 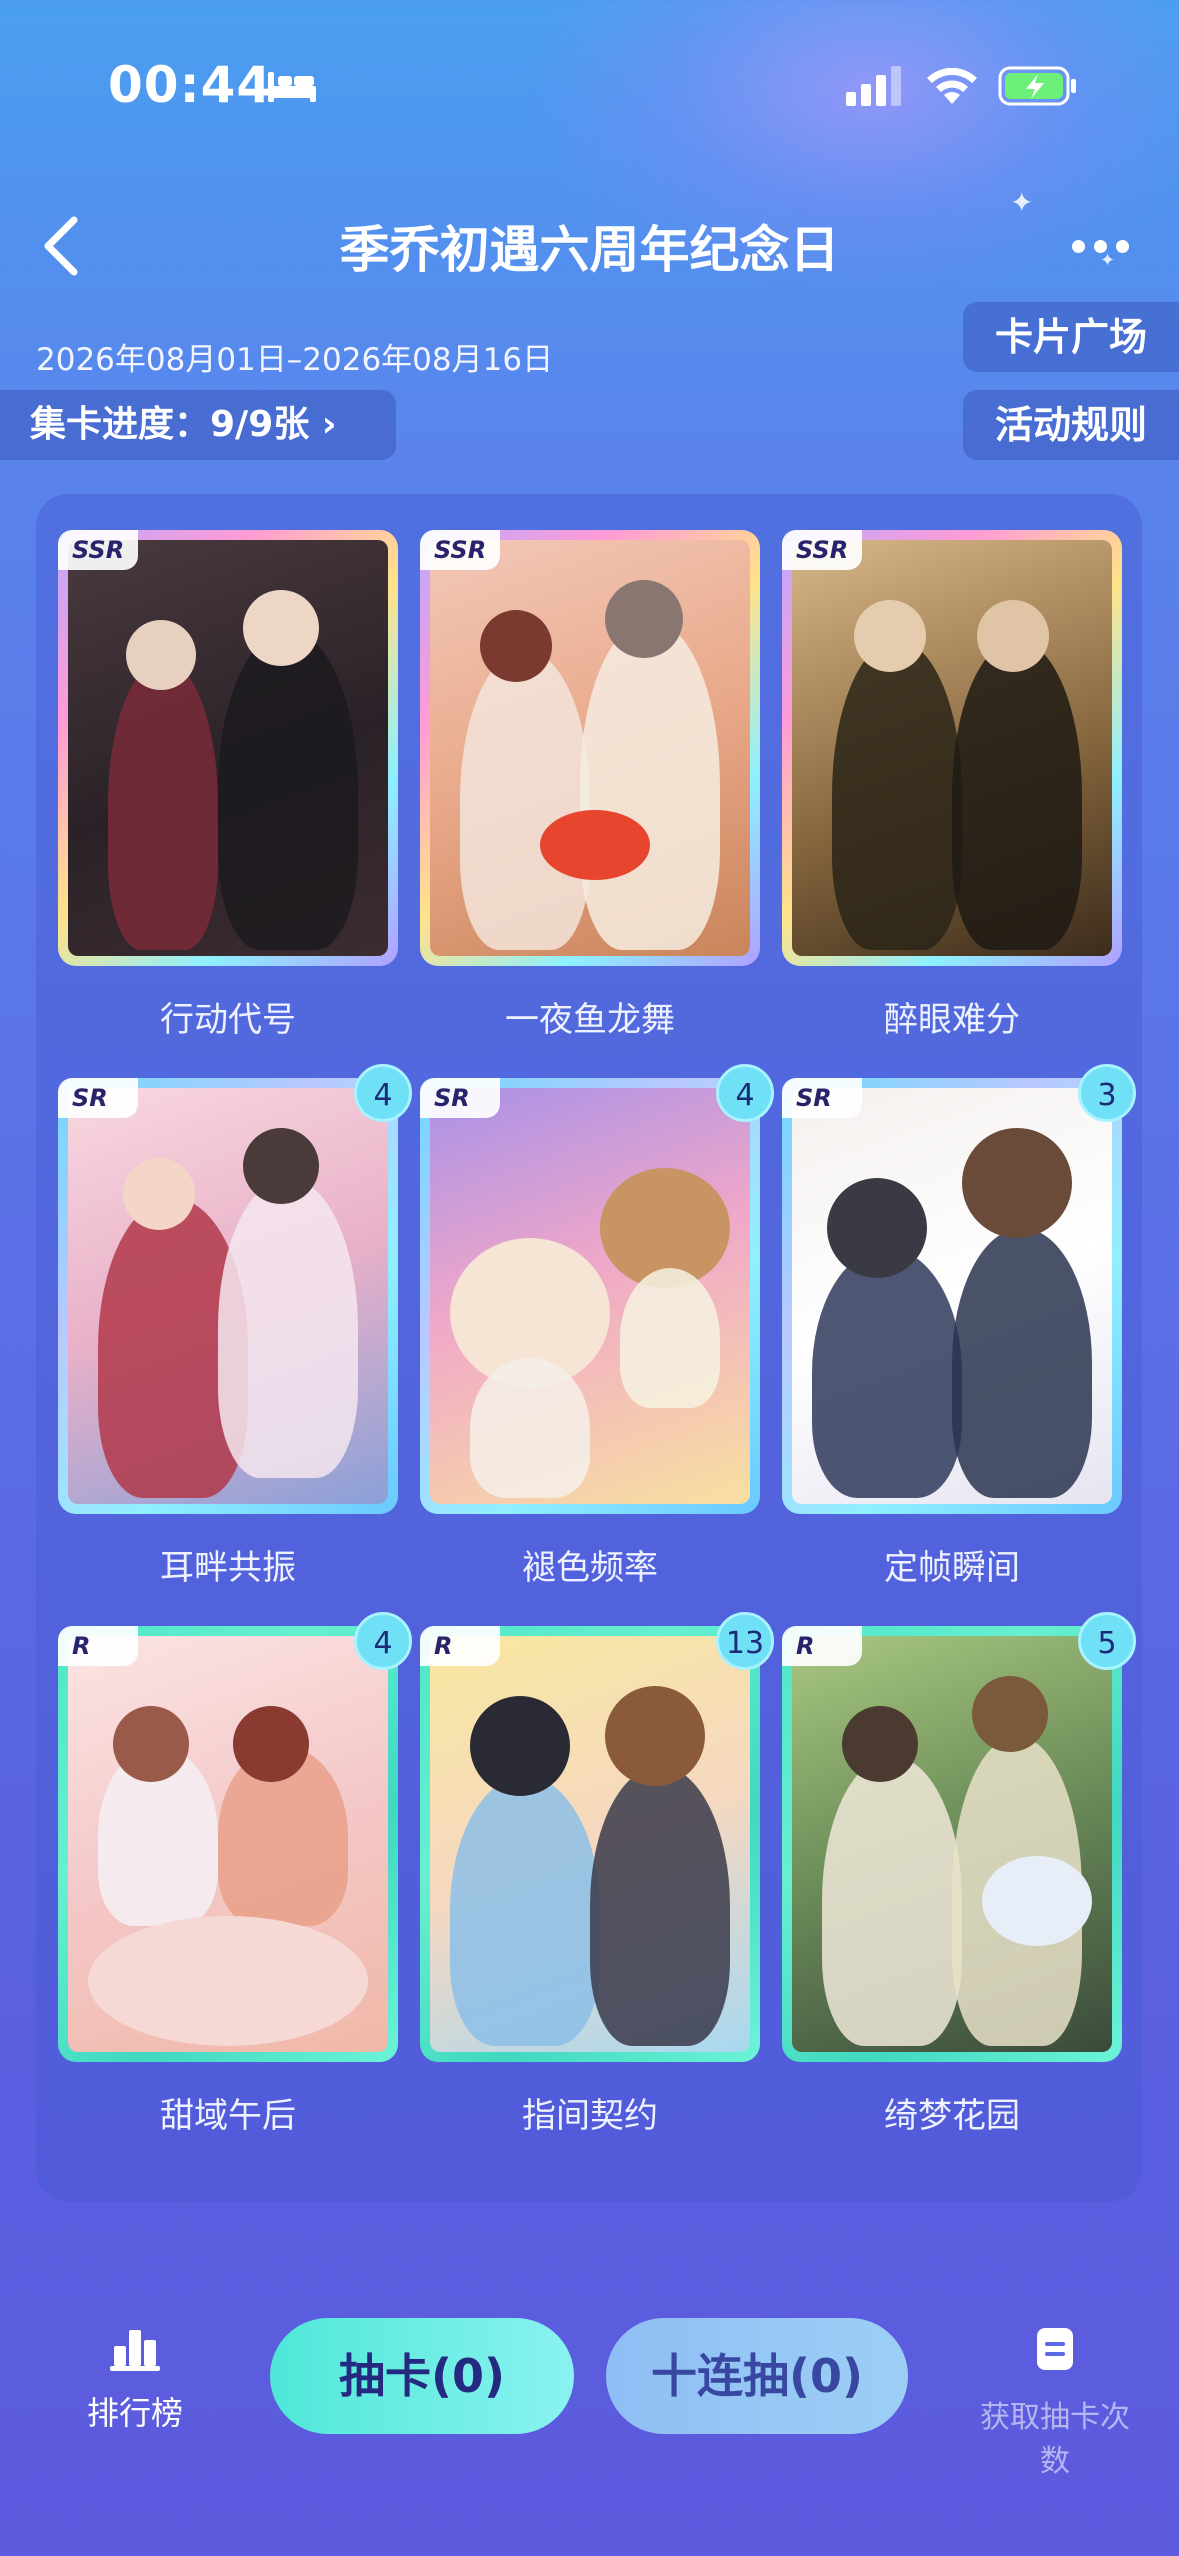 I want to click on card-item: R 4, so click(x=235, y=1837).